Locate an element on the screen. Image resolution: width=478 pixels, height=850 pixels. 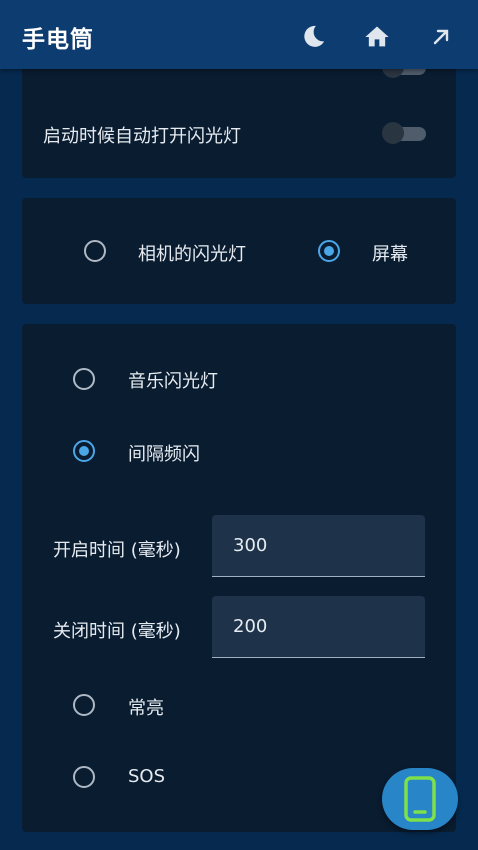
music-flash-label: 音乐闪光灯 is located at coordinates (173, 380).